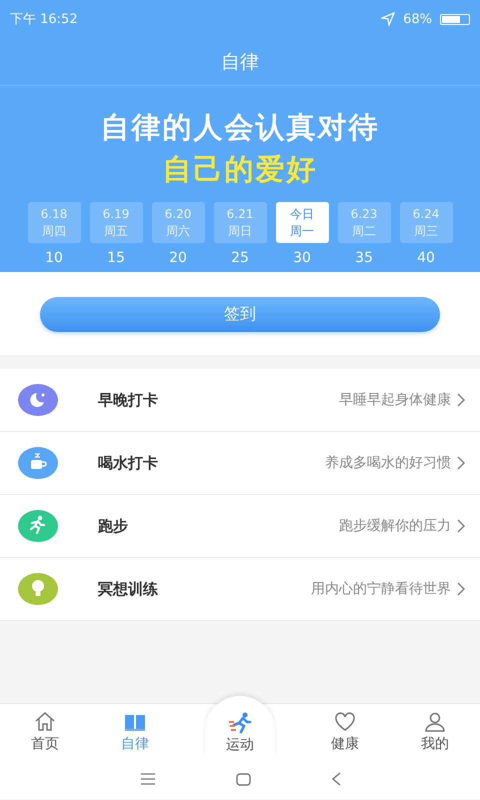 Image resolution: width=480 pixels, height=800 pixels. I want to click on banner-headline: 自律的人会认真对待, so click(240, 127).